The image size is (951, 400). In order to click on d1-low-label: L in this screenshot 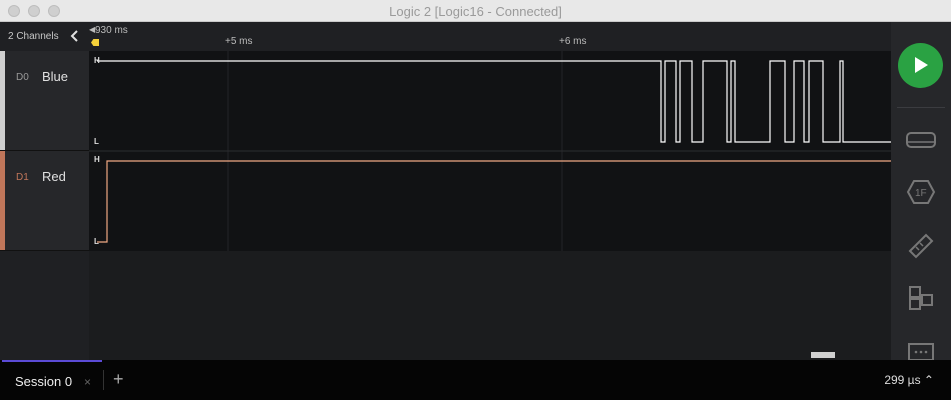, I will do `click(96, 241)`.